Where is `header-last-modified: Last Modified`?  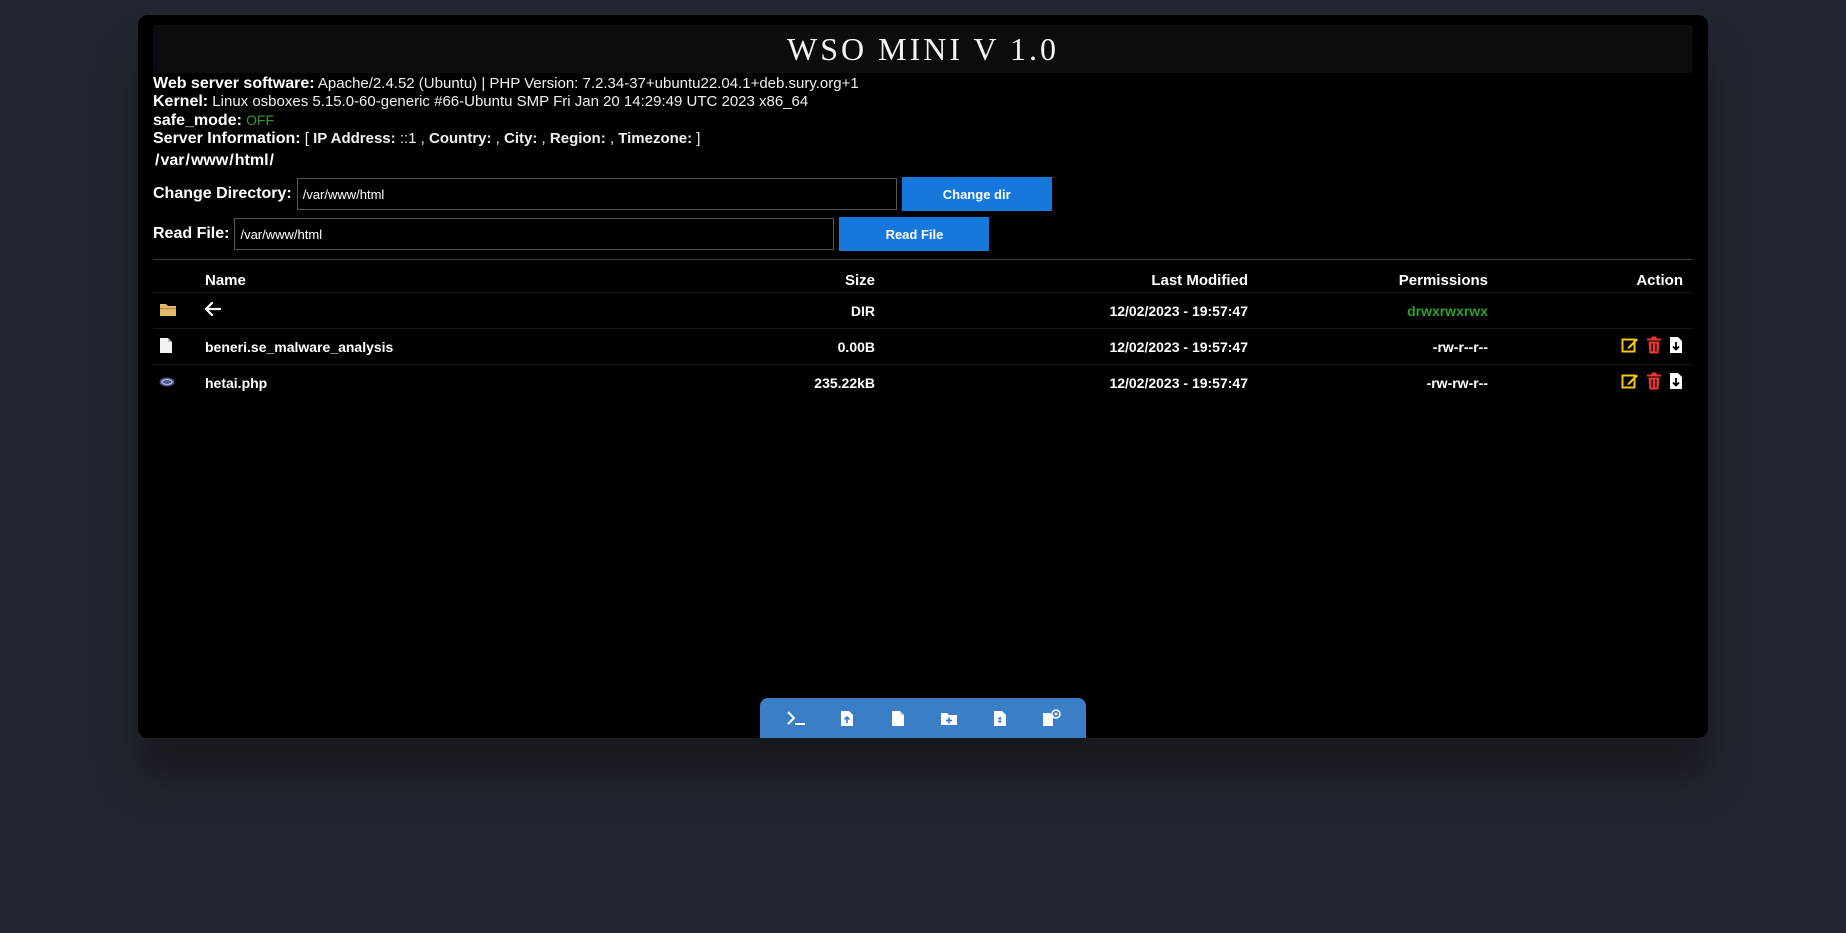
header-last-modified: Last Modified is located at coordinates (1071, 280).